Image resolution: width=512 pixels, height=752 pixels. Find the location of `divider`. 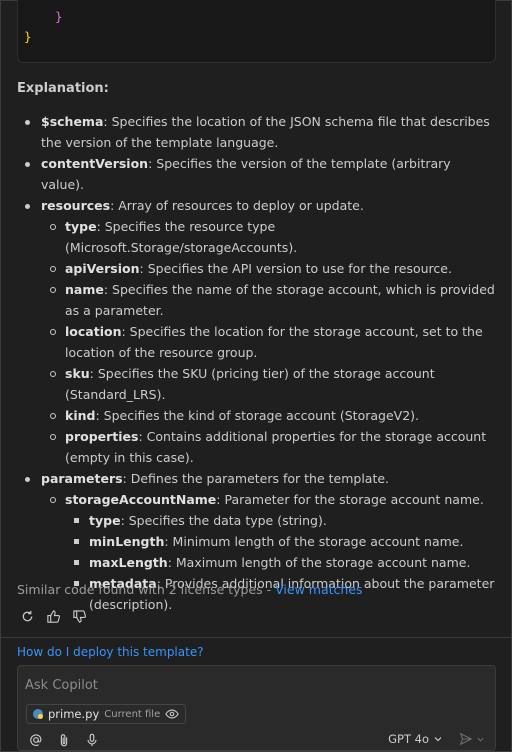

divider is located at coordinates (256, 637).